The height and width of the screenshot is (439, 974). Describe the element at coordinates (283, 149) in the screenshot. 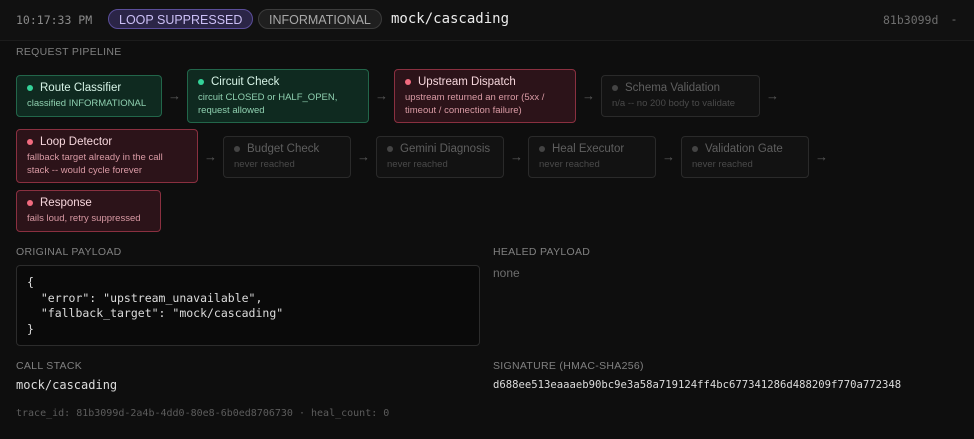

I see `step-title: Budget Check` at that location.